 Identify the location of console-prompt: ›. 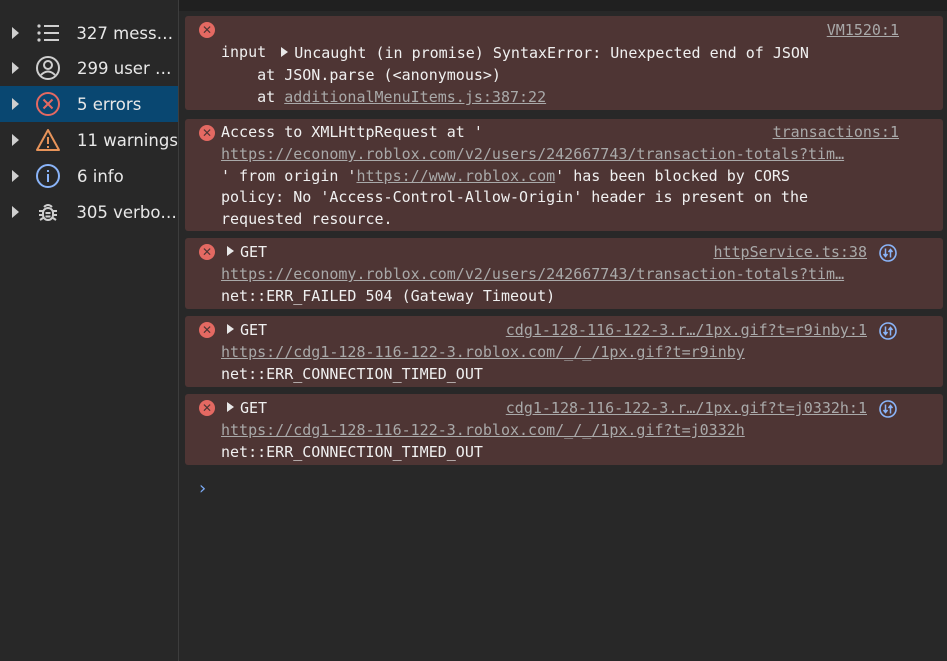
(202, 488).